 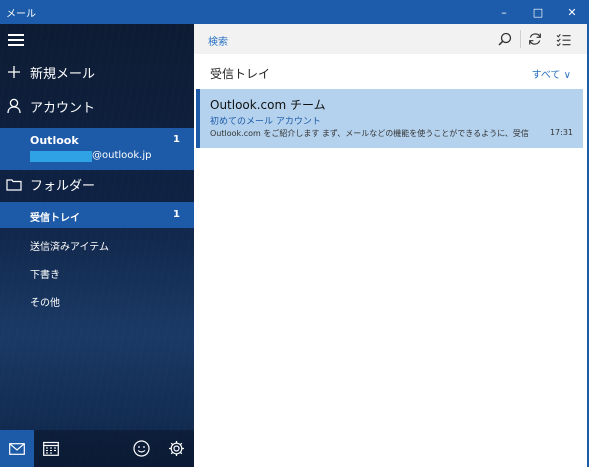 I want to click on gear-icon, so click(x=176, y=448).